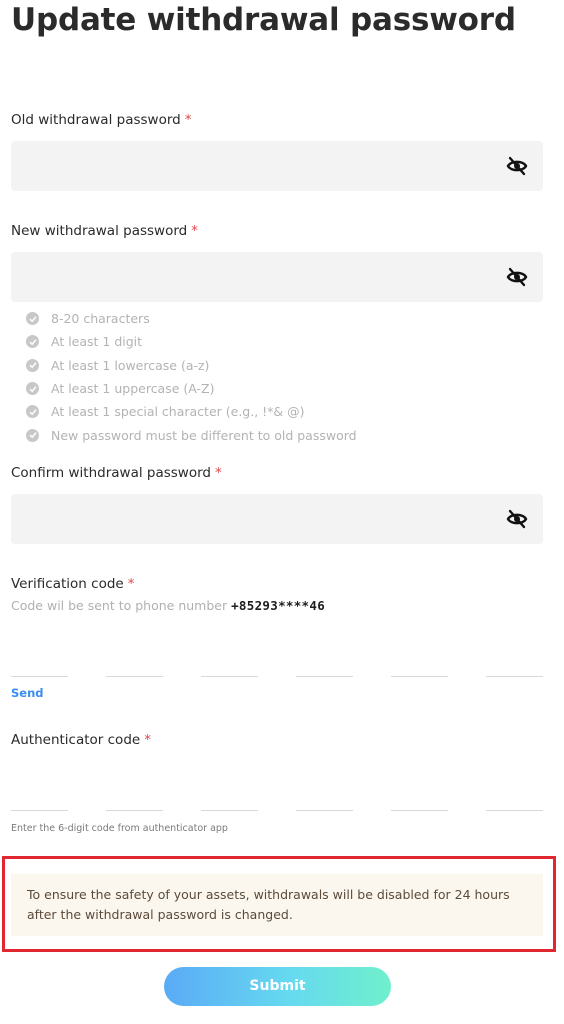 This screenshot has width=564, height=1024. I want to click on password-rule: At least 1 uppercase (A-Z), so click(191, 388).